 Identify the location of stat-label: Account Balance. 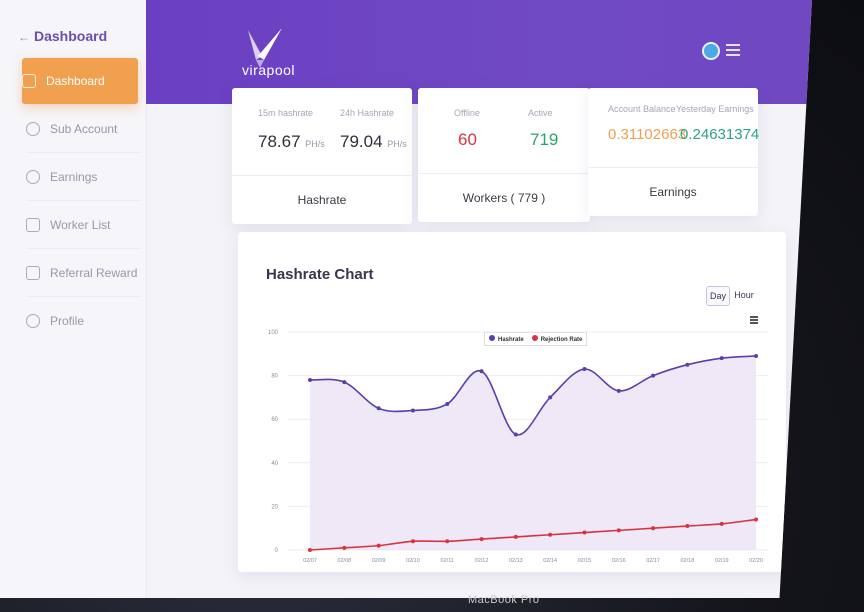
(642, 109).